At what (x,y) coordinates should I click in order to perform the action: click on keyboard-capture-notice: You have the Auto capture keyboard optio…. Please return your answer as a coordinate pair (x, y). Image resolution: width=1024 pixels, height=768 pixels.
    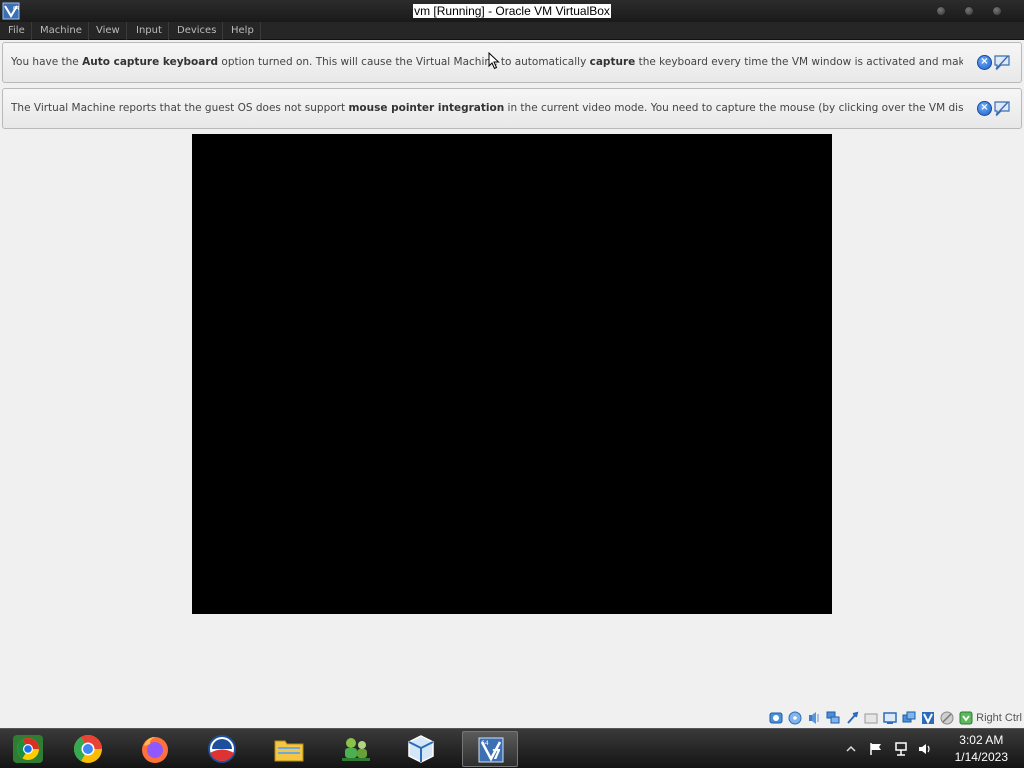
    Looking at the image, I should click on (512, 62).